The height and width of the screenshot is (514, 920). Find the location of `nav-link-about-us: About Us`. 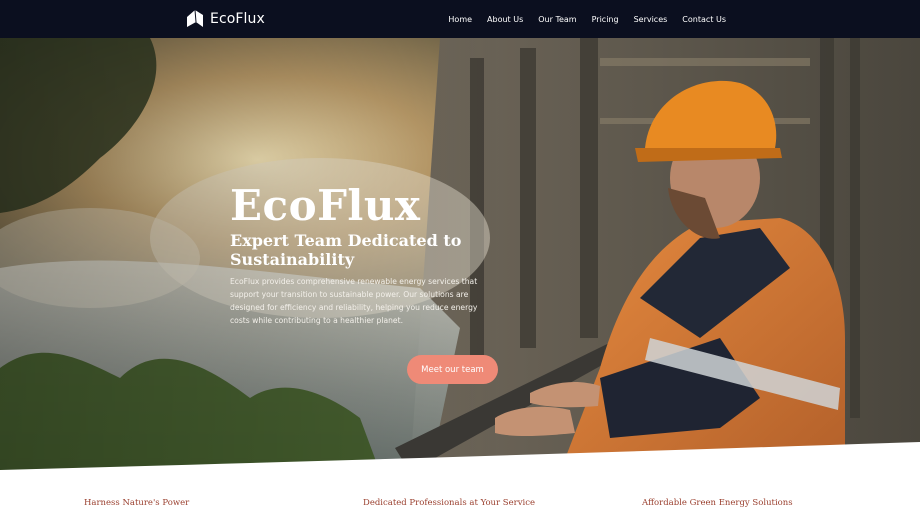

nav-link-about-us: About Us is located at coordinates (505, 19).